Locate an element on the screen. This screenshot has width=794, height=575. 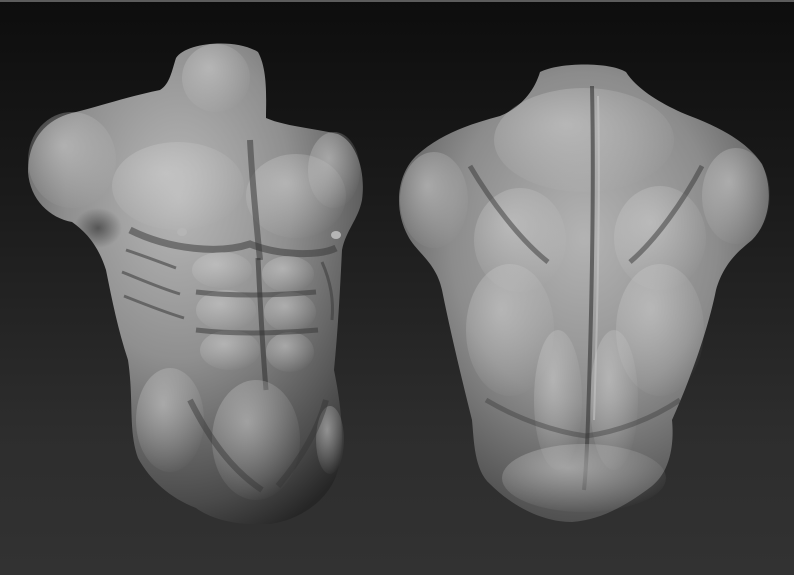
lower-abdomen is located at coordinates (256, 440).